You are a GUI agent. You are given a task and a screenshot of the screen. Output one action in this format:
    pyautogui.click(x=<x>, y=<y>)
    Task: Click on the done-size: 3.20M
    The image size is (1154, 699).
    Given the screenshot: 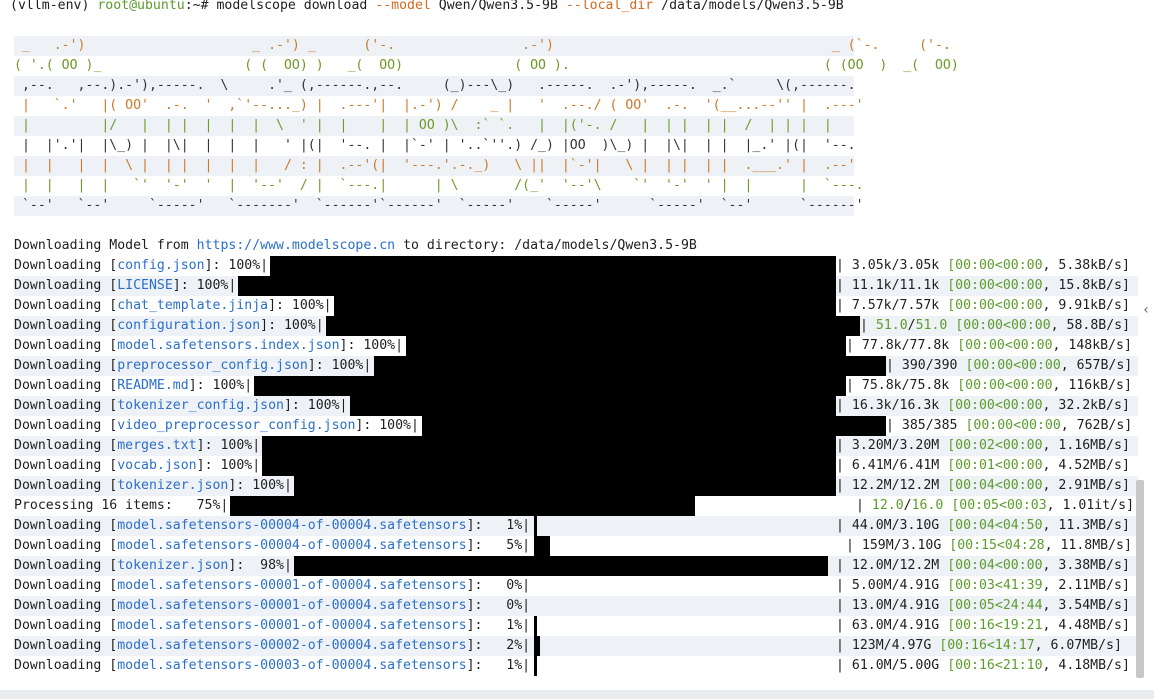 What is the action you would take?
    pyautogui.click(x=871, y=445)
    